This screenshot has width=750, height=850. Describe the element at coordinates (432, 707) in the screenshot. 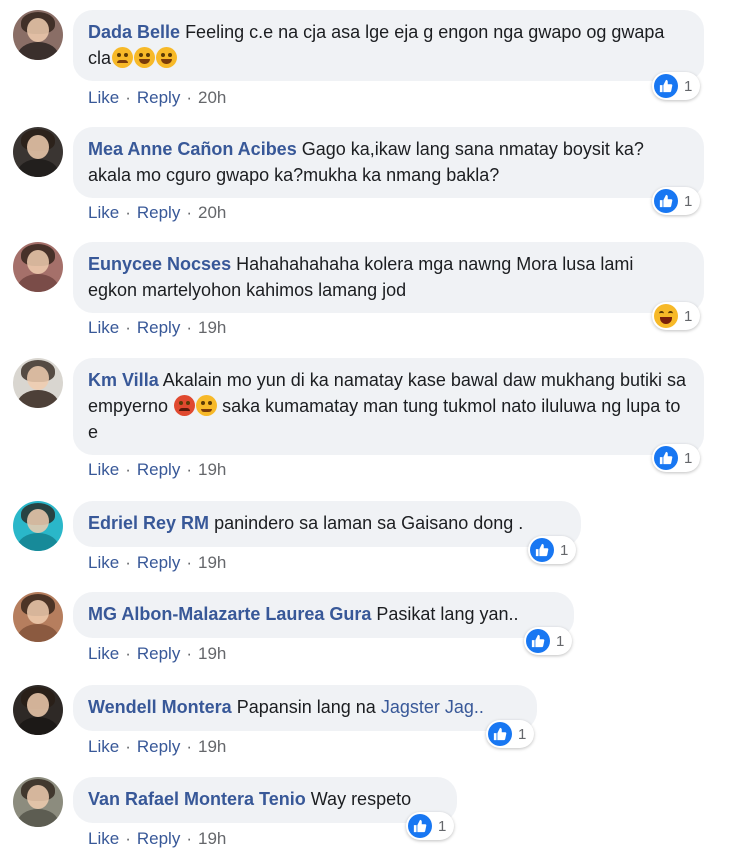

I see `mention-link: Jagster Jag..` at that location.